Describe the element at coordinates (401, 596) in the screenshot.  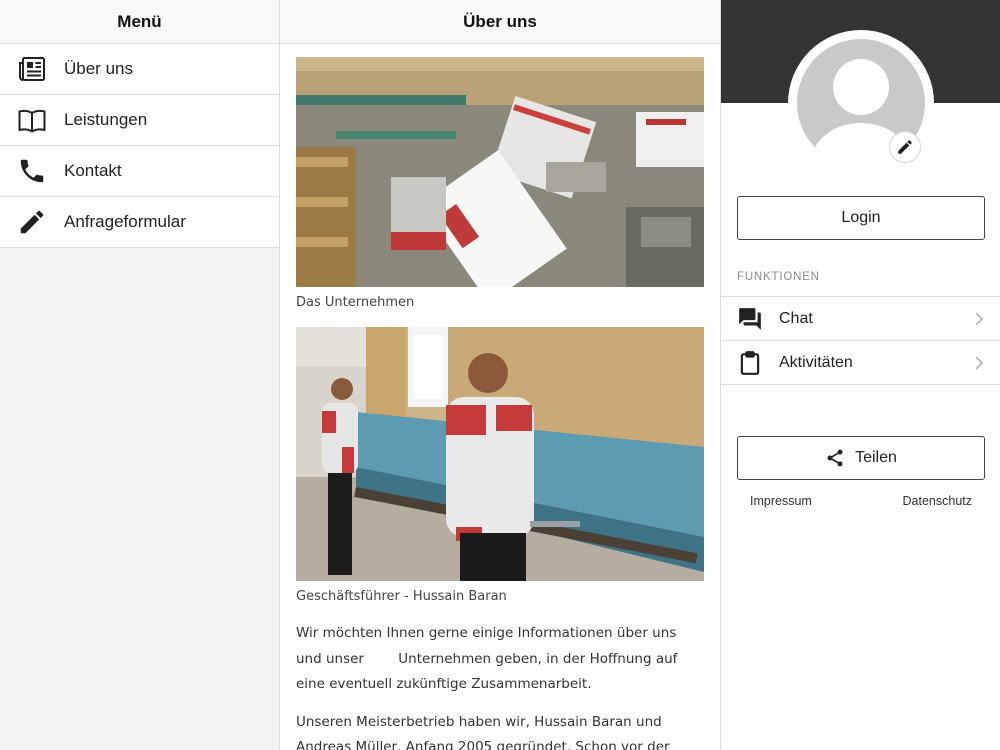
I see `photo-caption: Geschäftsführer - Hussain Baran` at that location.